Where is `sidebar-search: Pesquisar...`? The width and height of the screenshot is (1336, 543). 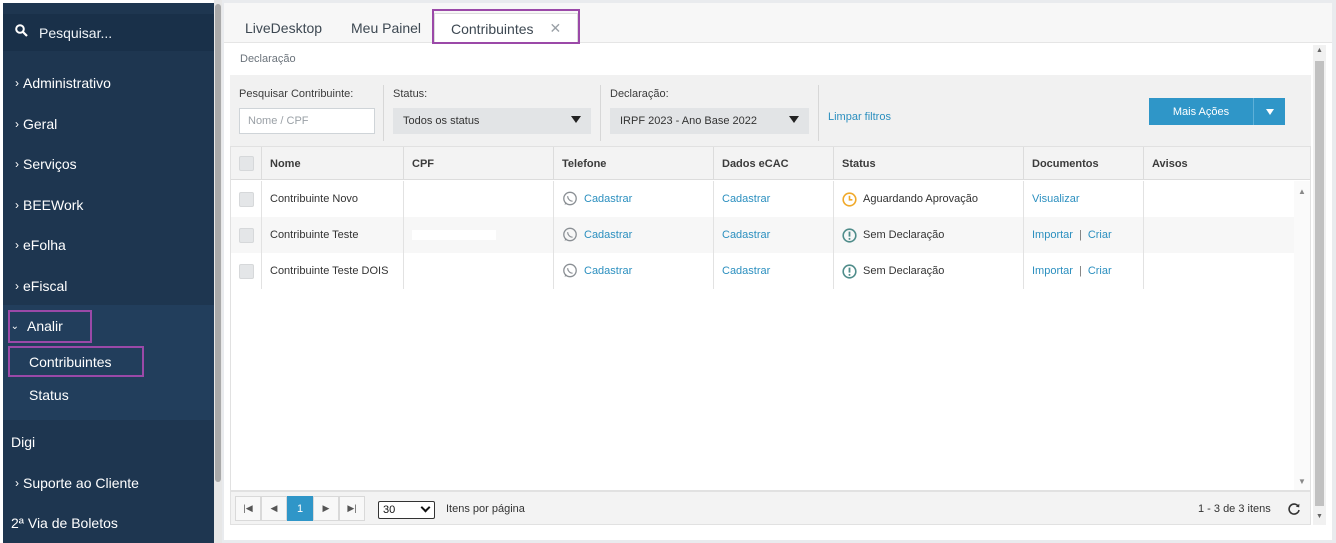
sidebar-search: Pesquisar... is located at coordinates (109, 32).